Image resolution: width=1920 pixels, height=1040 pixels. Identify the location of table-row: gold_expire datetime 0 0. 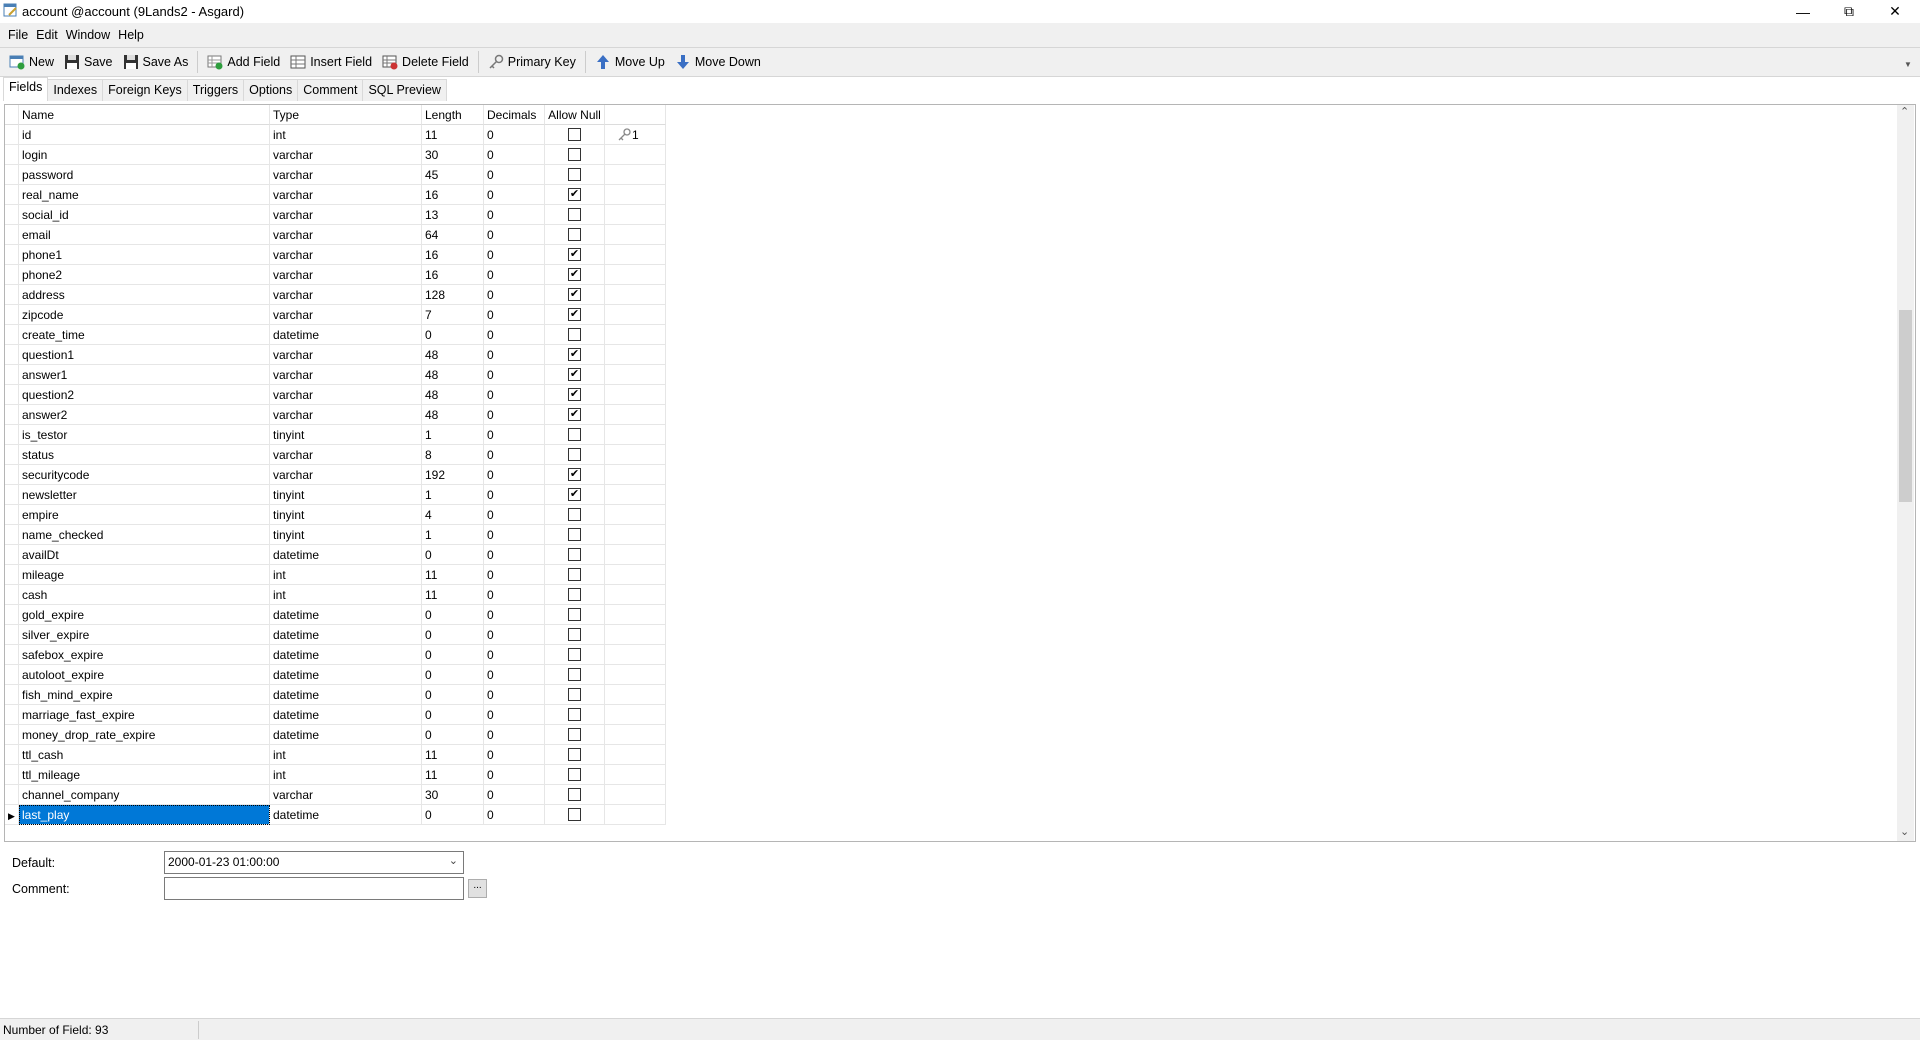
(335, 615).